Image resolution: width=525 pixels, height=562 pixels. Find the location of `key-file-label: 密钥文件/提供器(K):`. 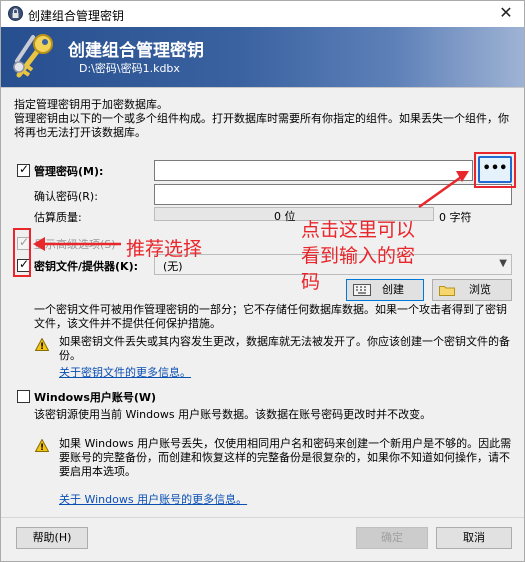

key-file-label: 密钥文件/提供器(K): is located at coordinates (86, 266).